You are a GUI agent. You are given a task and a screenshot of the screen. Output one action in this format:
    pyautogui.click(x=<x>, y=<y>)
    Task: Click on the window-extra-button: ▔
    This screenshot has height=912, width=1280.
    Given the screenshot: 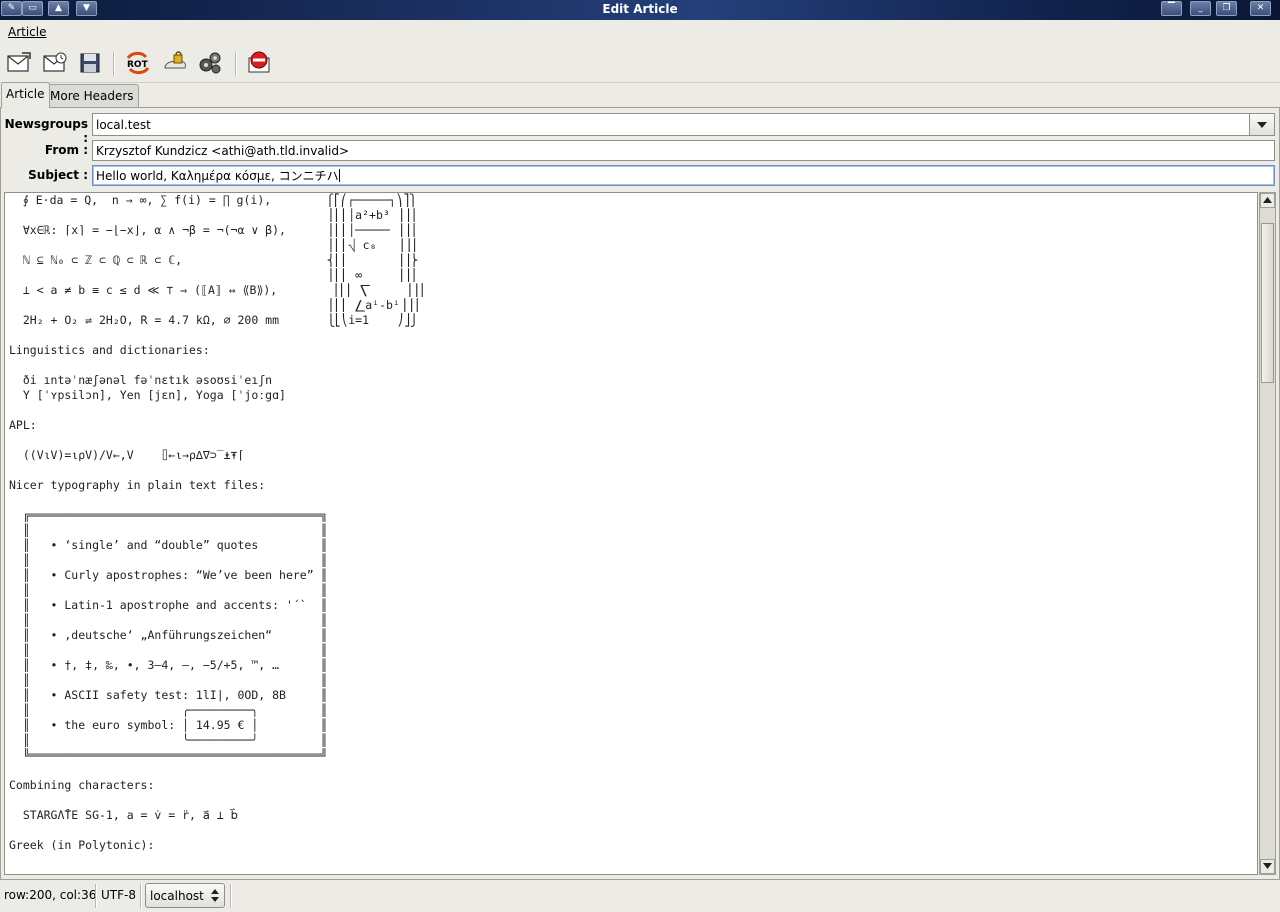 What is the action you would take?
    pyautogui.click(x=1171, y=8)
    